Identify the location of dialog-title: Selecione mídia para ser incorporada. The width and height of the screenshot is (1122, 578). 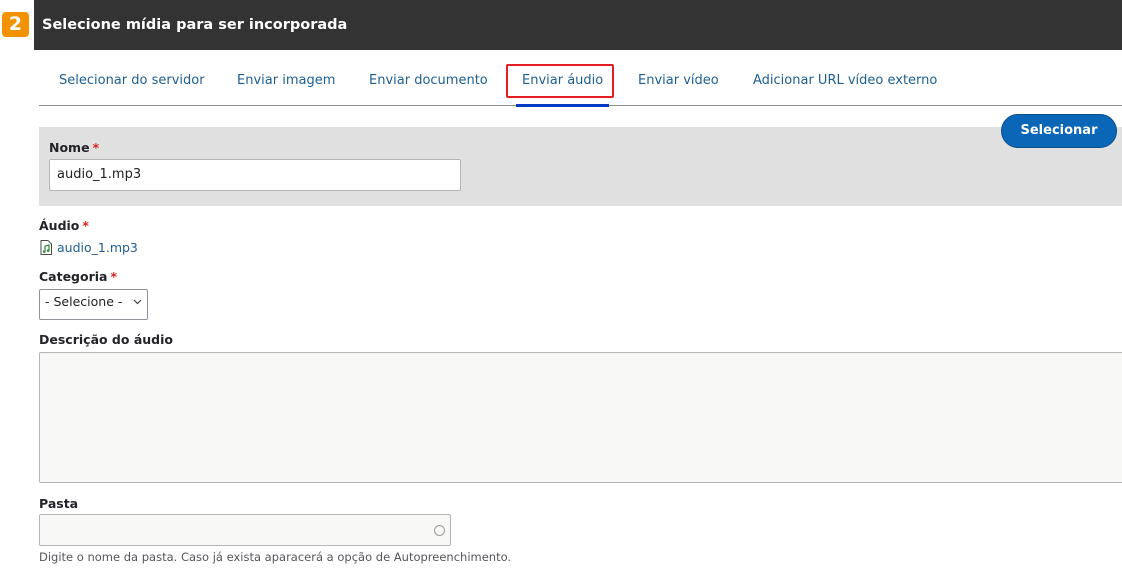
(578, 25).